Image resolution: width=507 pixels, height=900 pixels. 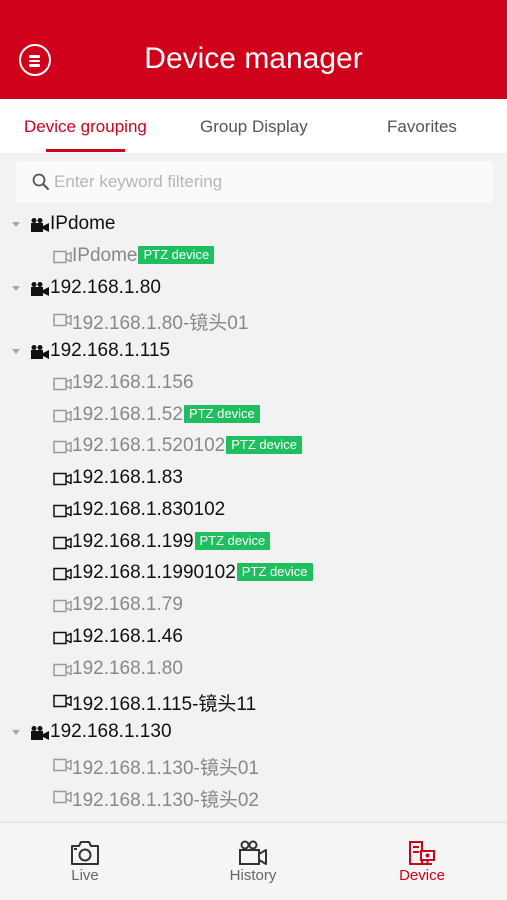 What do you see at coordinates (253, 384) in the screenshot?
I see `tree-device: 192.168.1.156` at bounding box center [253, 384].